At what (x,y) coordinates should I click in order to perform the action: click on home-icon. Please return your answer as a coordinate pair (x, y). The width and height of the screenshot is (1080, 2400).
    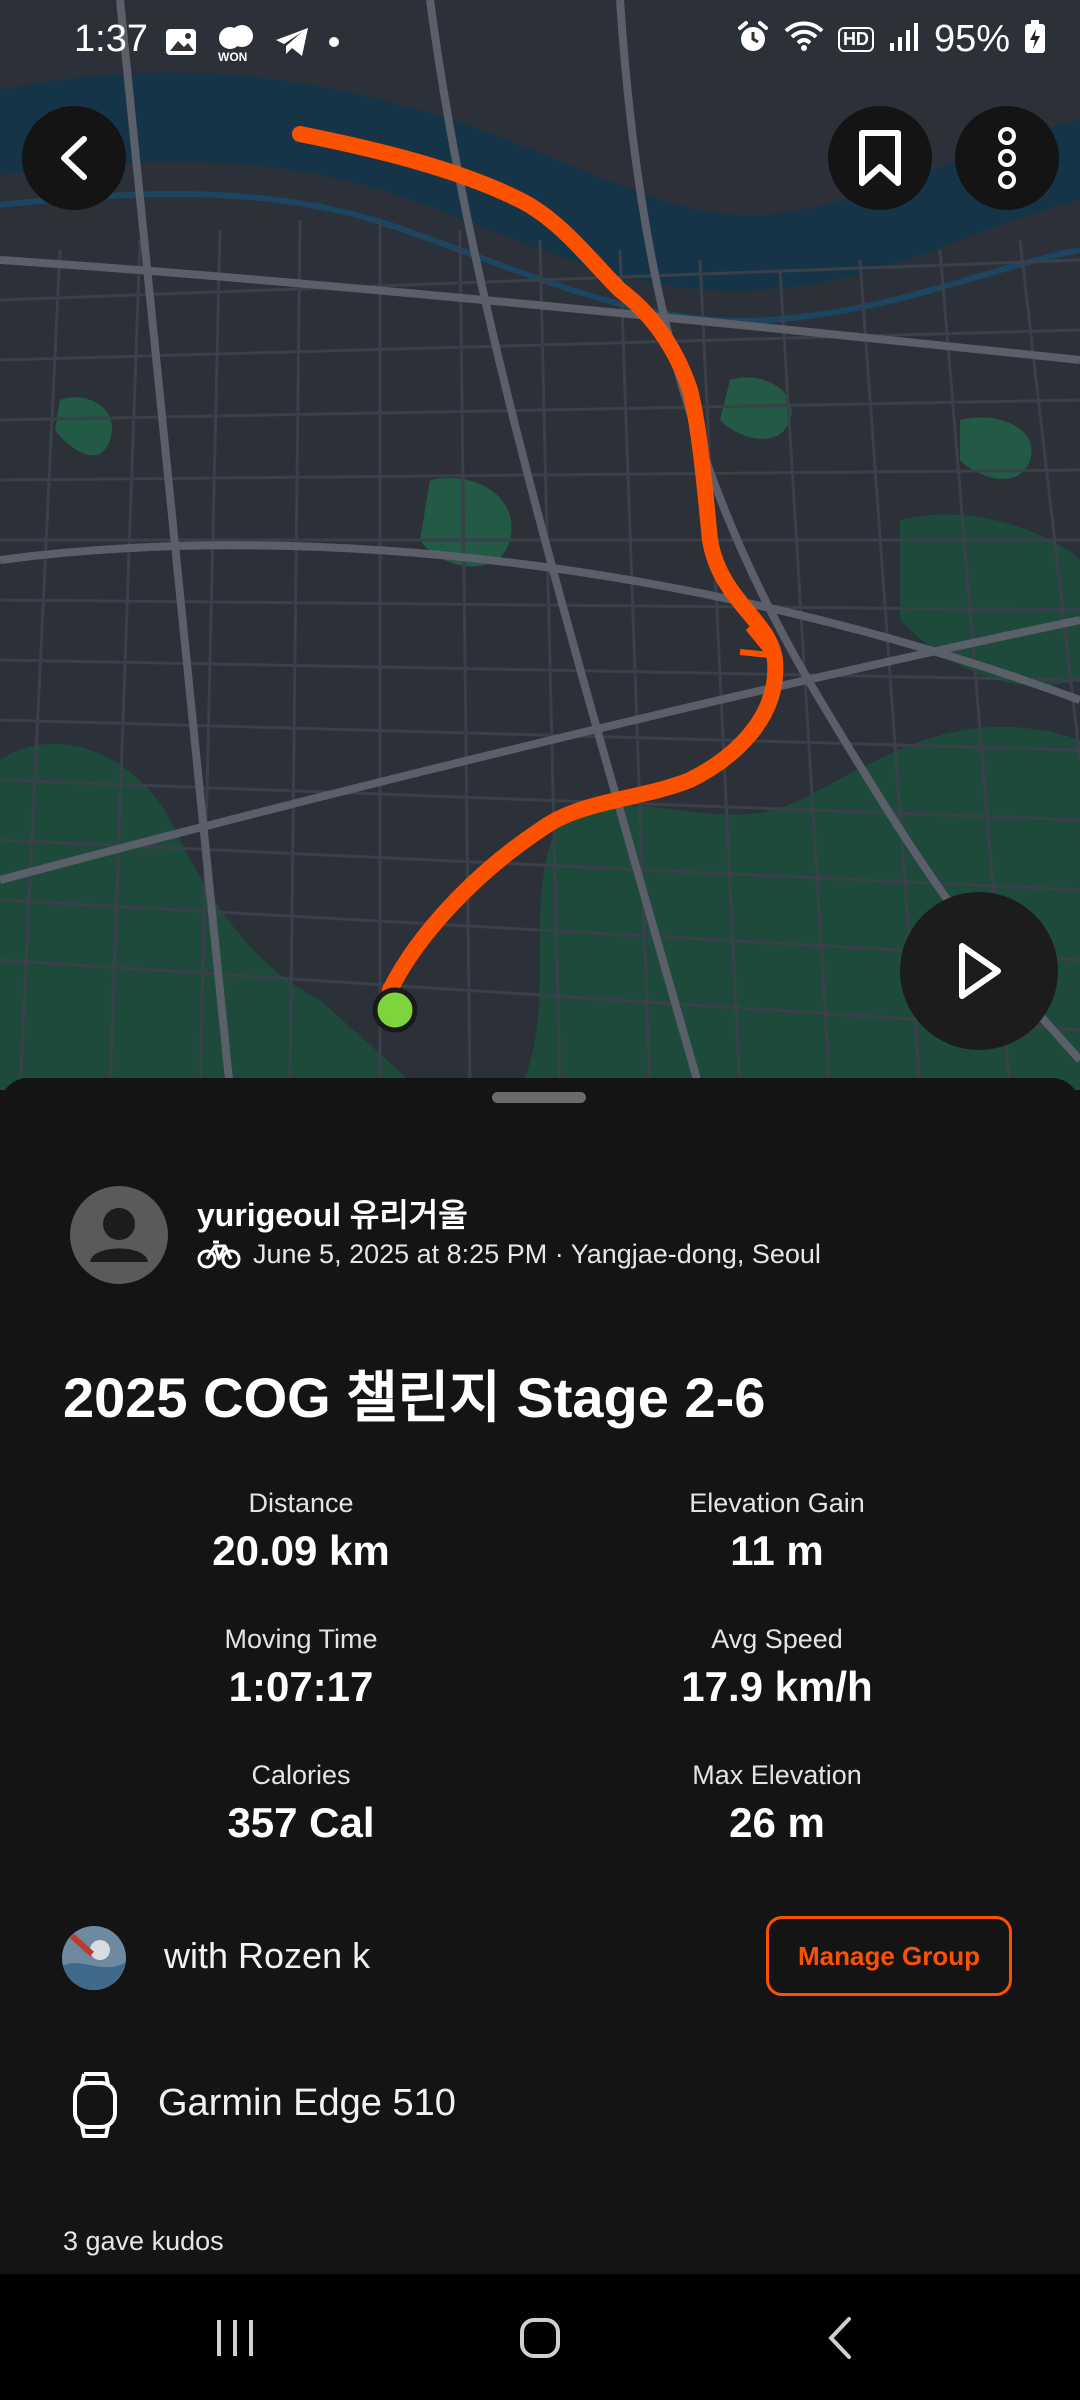
    Looking at the image, I should click on (540, 2338).